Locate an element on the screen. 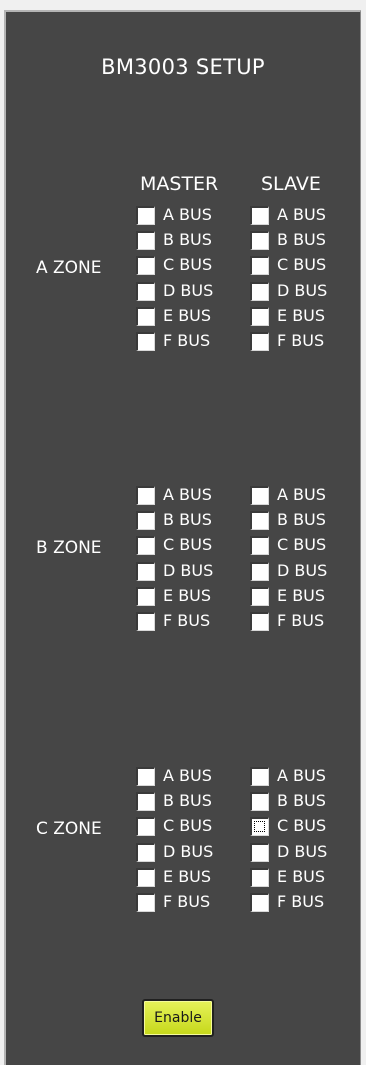  panel-title: BM3003 SETUP is located at coordinates (183, 67).